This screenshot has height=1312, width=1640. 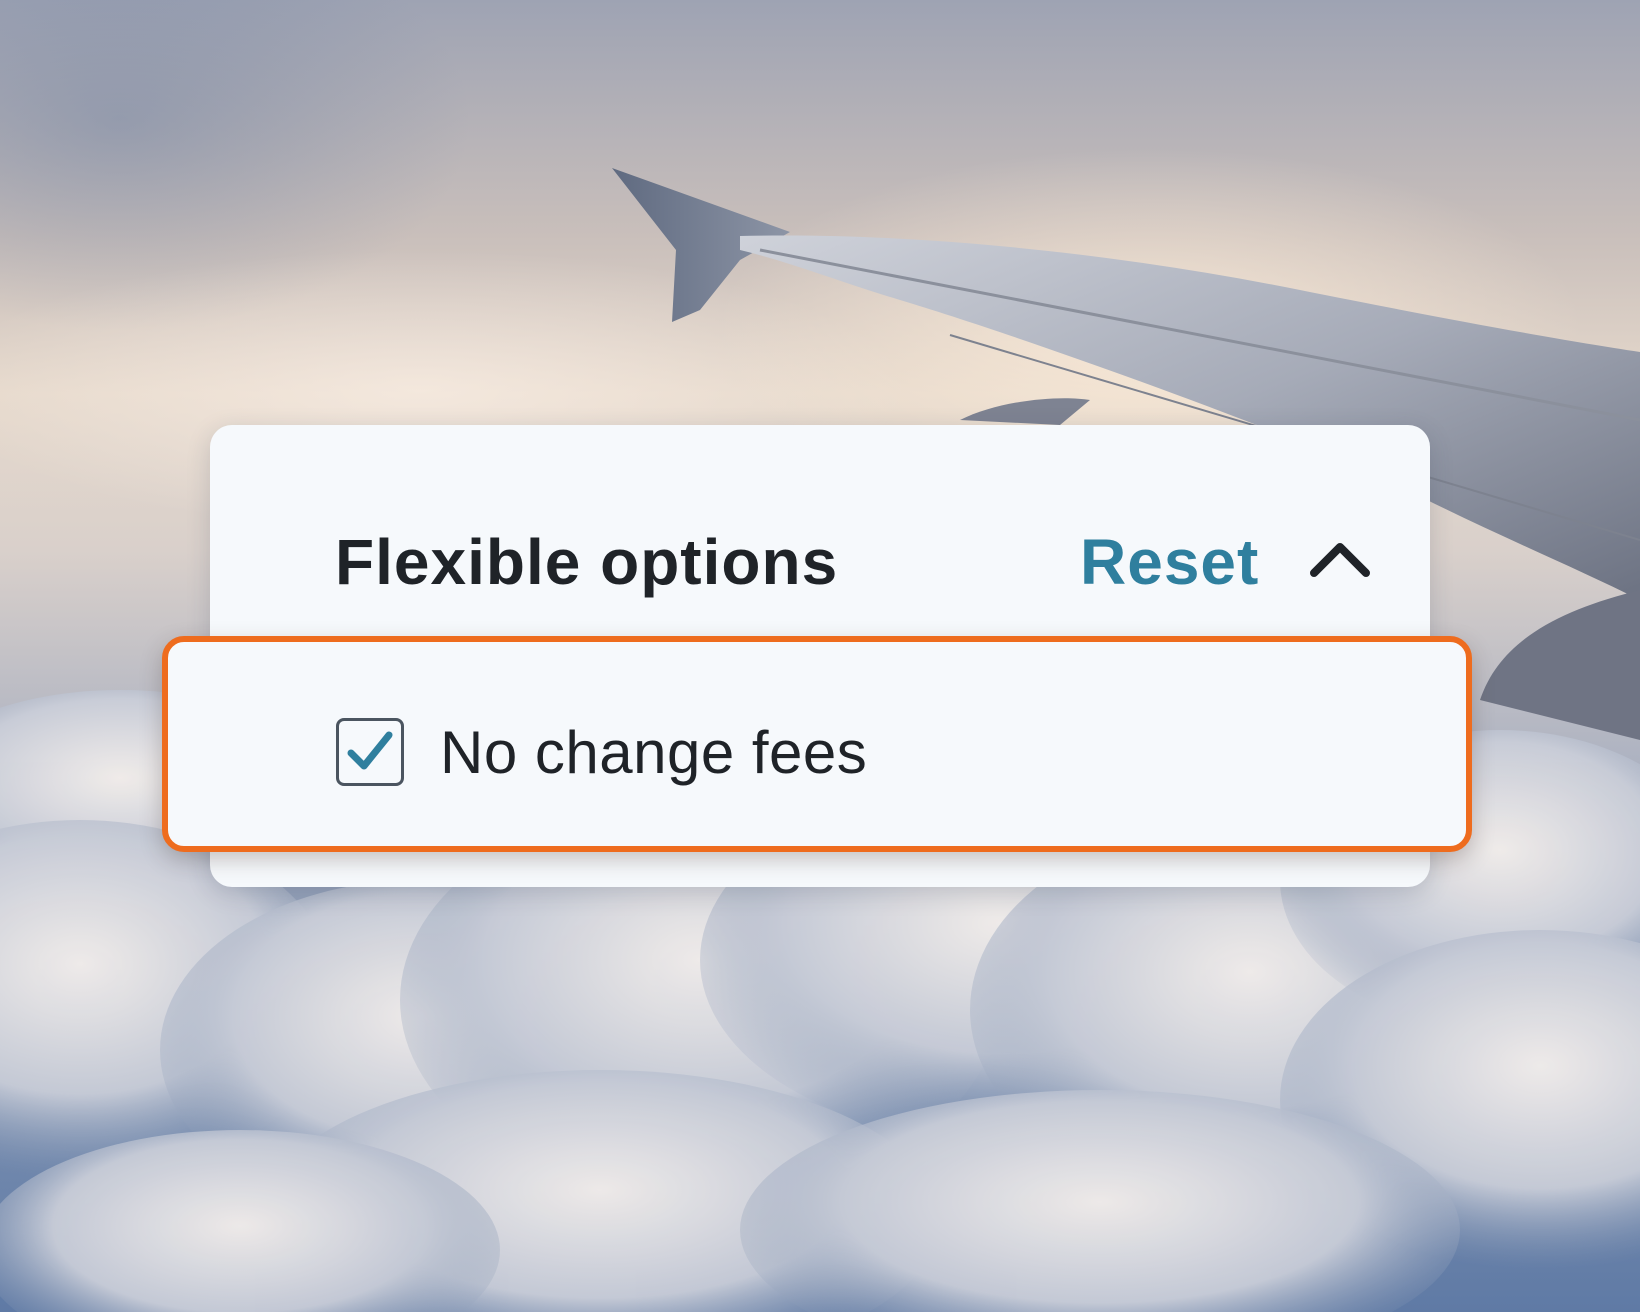 I want to click on no-change-fees-checkbox, so click(x=370, y=752).